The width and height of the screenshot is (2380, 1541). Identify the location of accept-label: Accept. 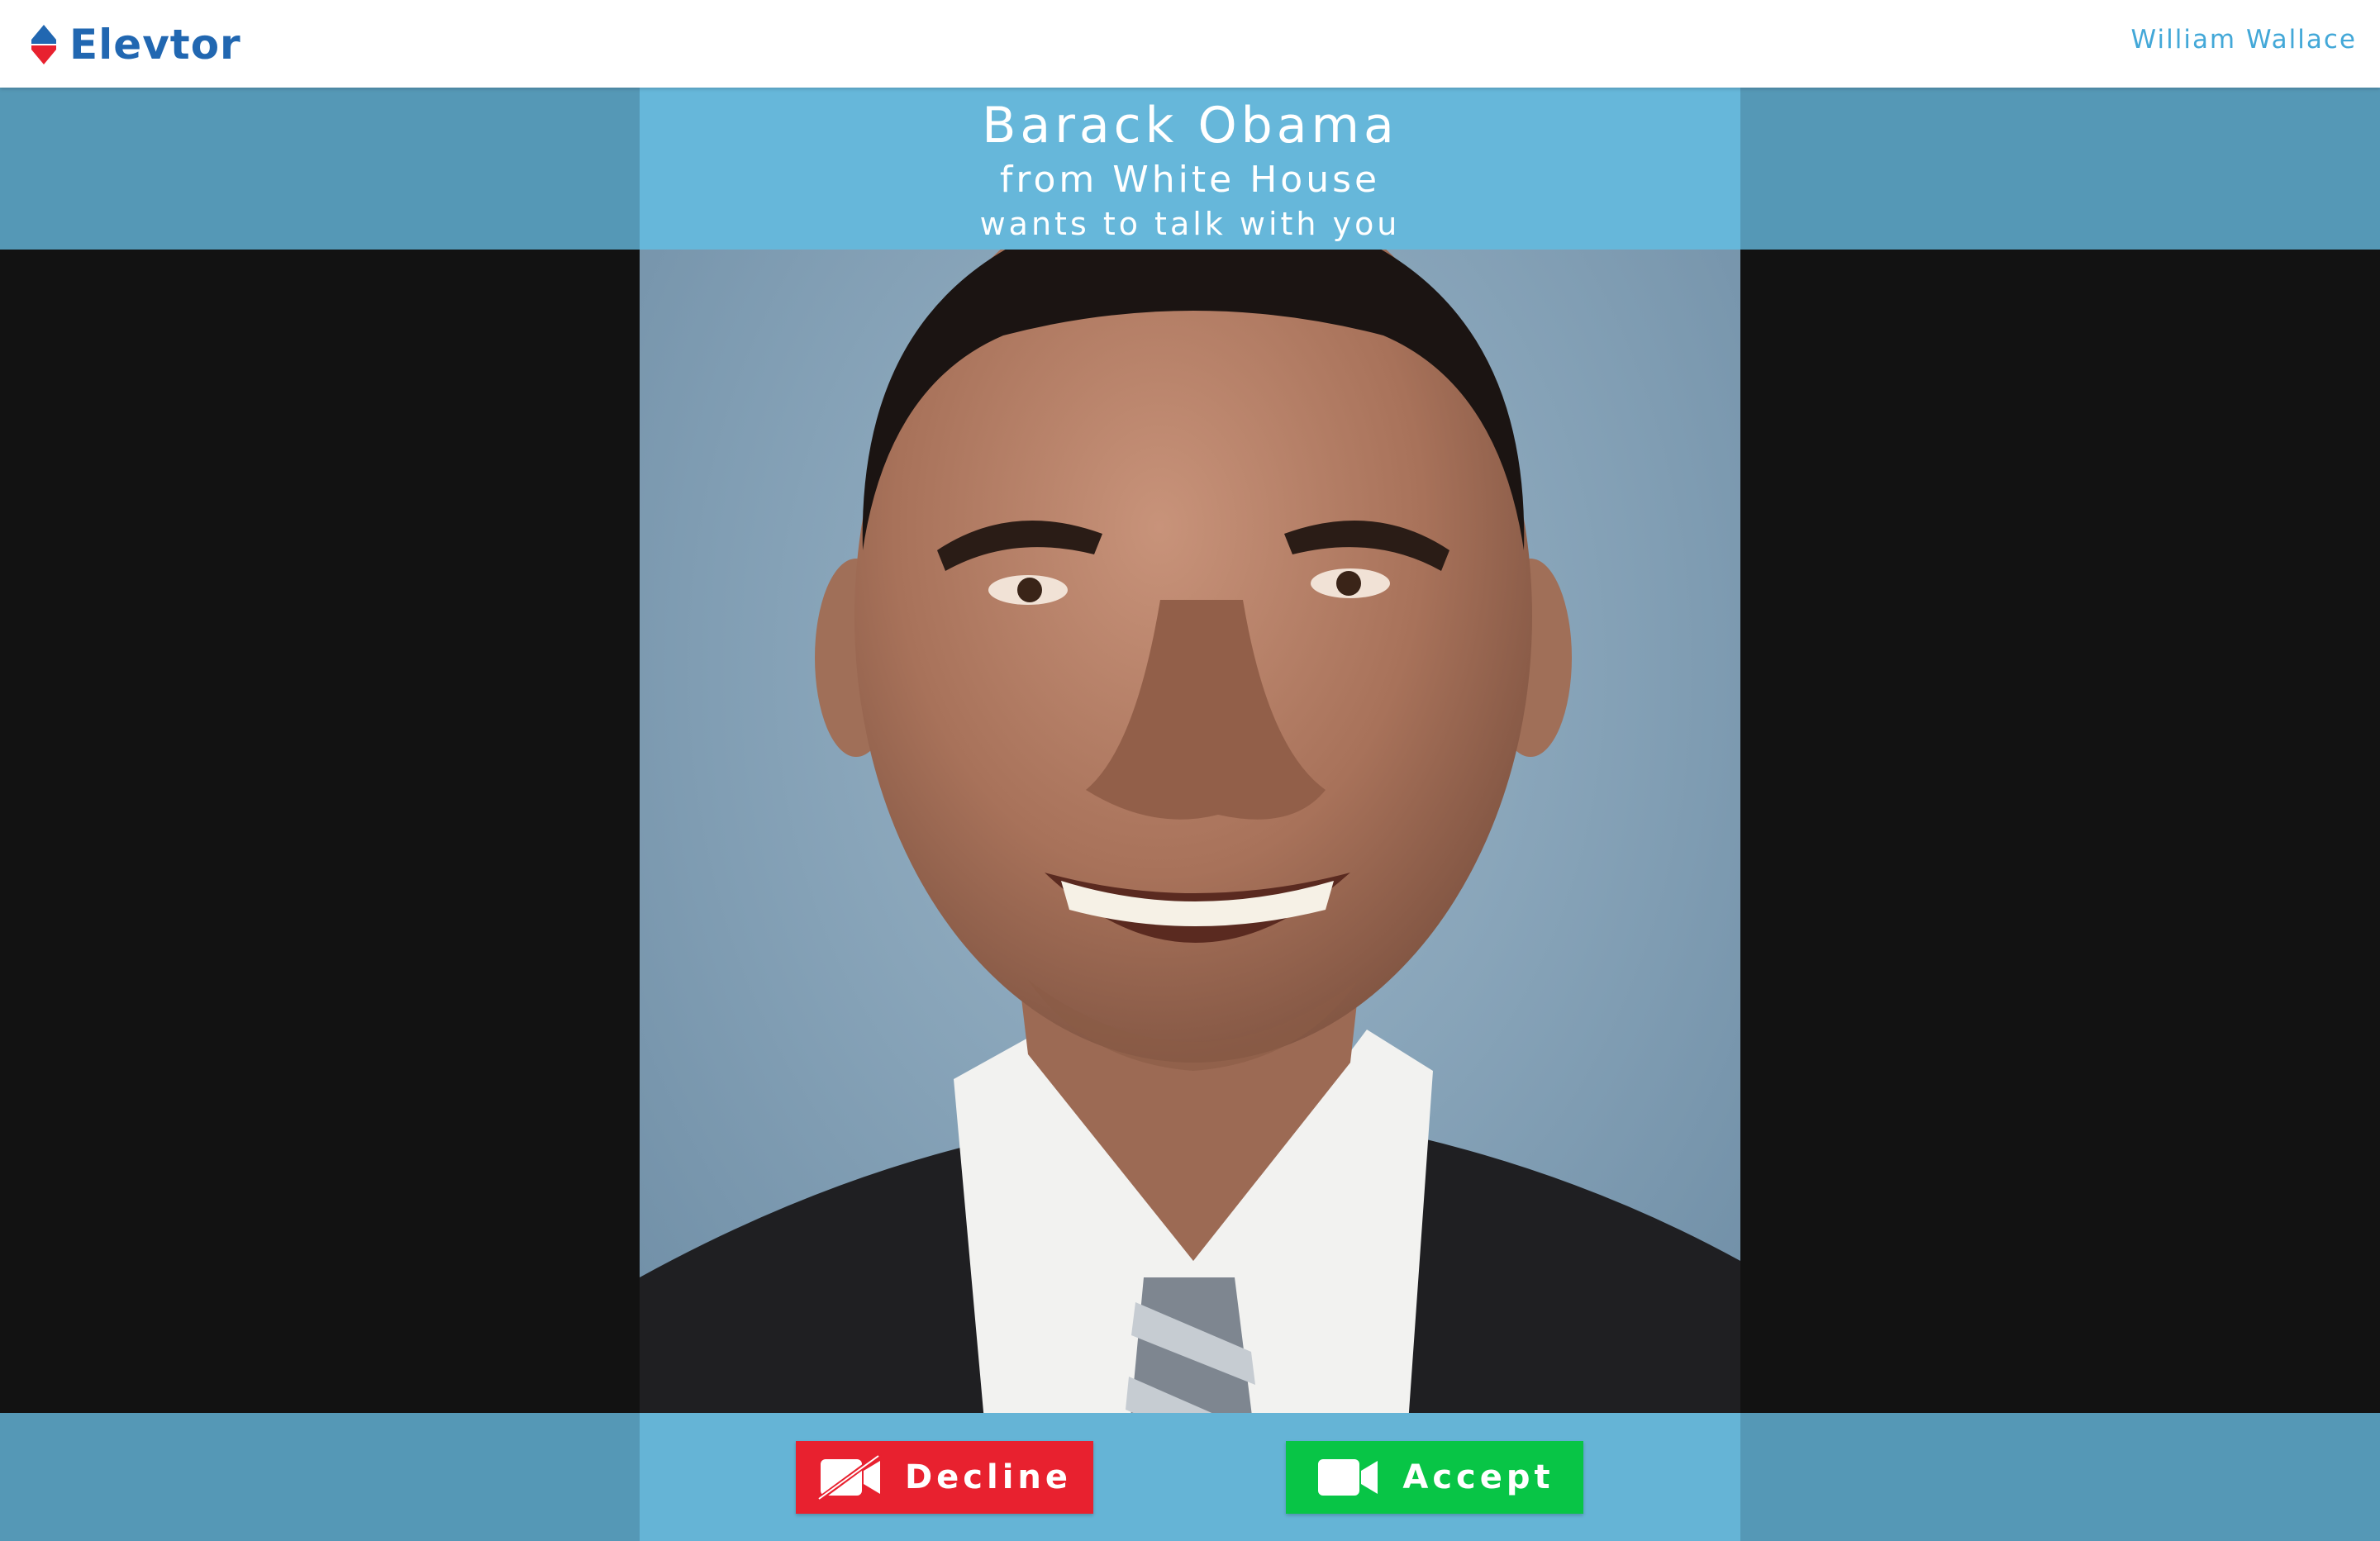
(1478, 1477).